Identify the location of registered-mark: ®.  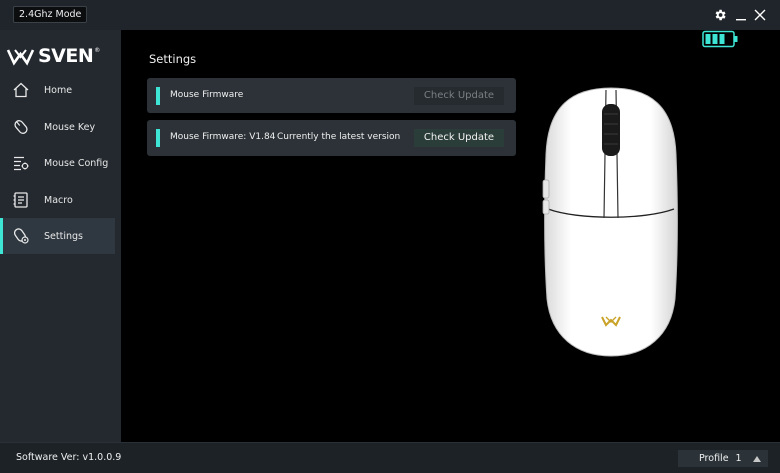
(97, 50).